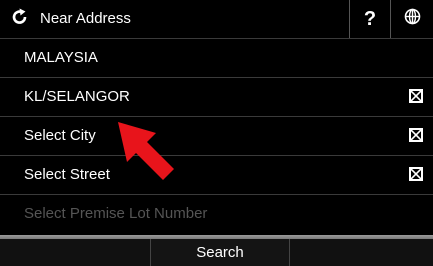 The image size is (433, 266). I want to click on search-button-label: Search, so click(220, 252).